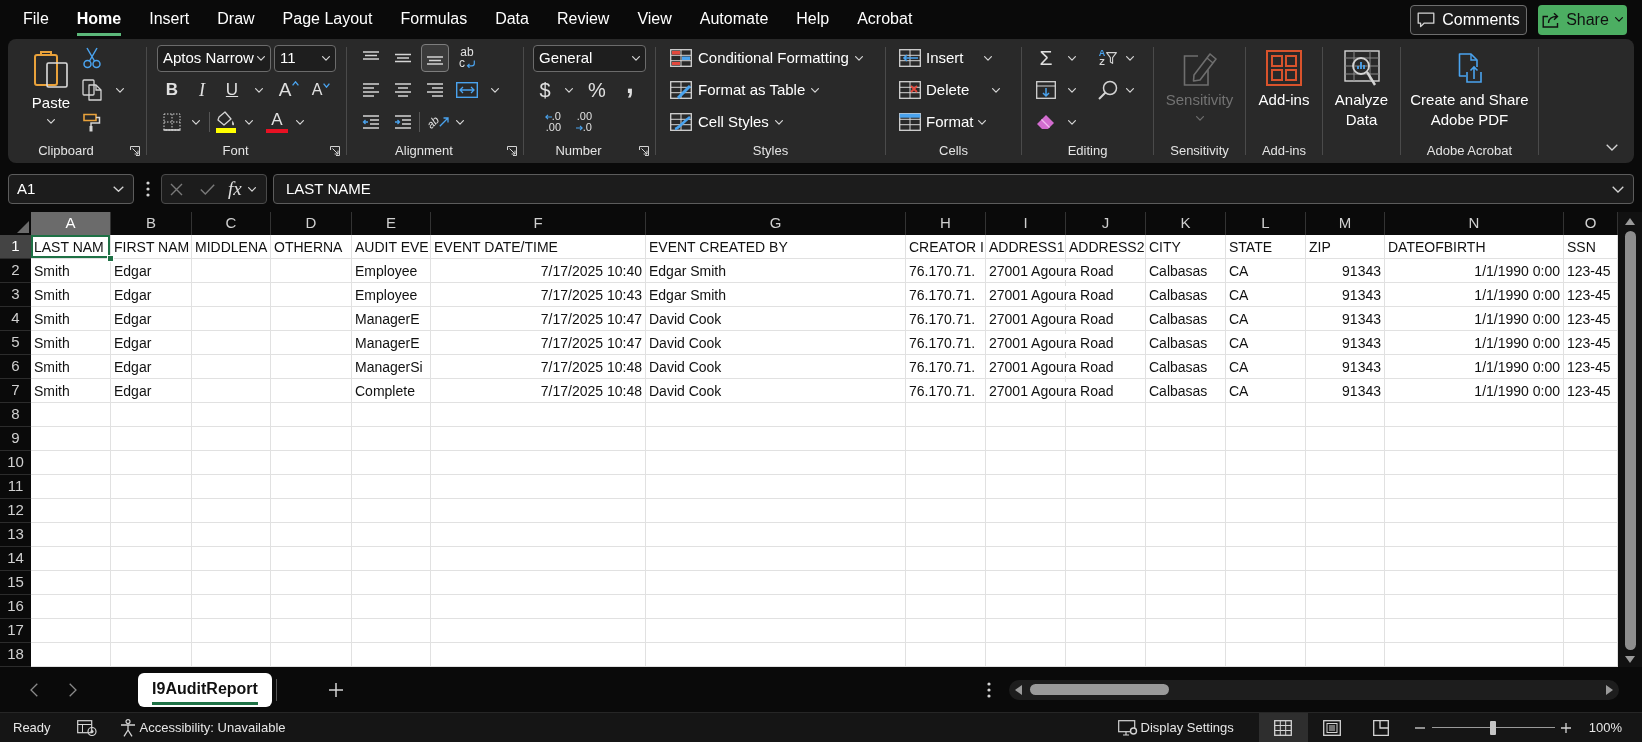 This screenshot has width=1642, height=742. Describe the element at coordinates (15, 319) in the screenshot. I see `row-header: 4` at that location.